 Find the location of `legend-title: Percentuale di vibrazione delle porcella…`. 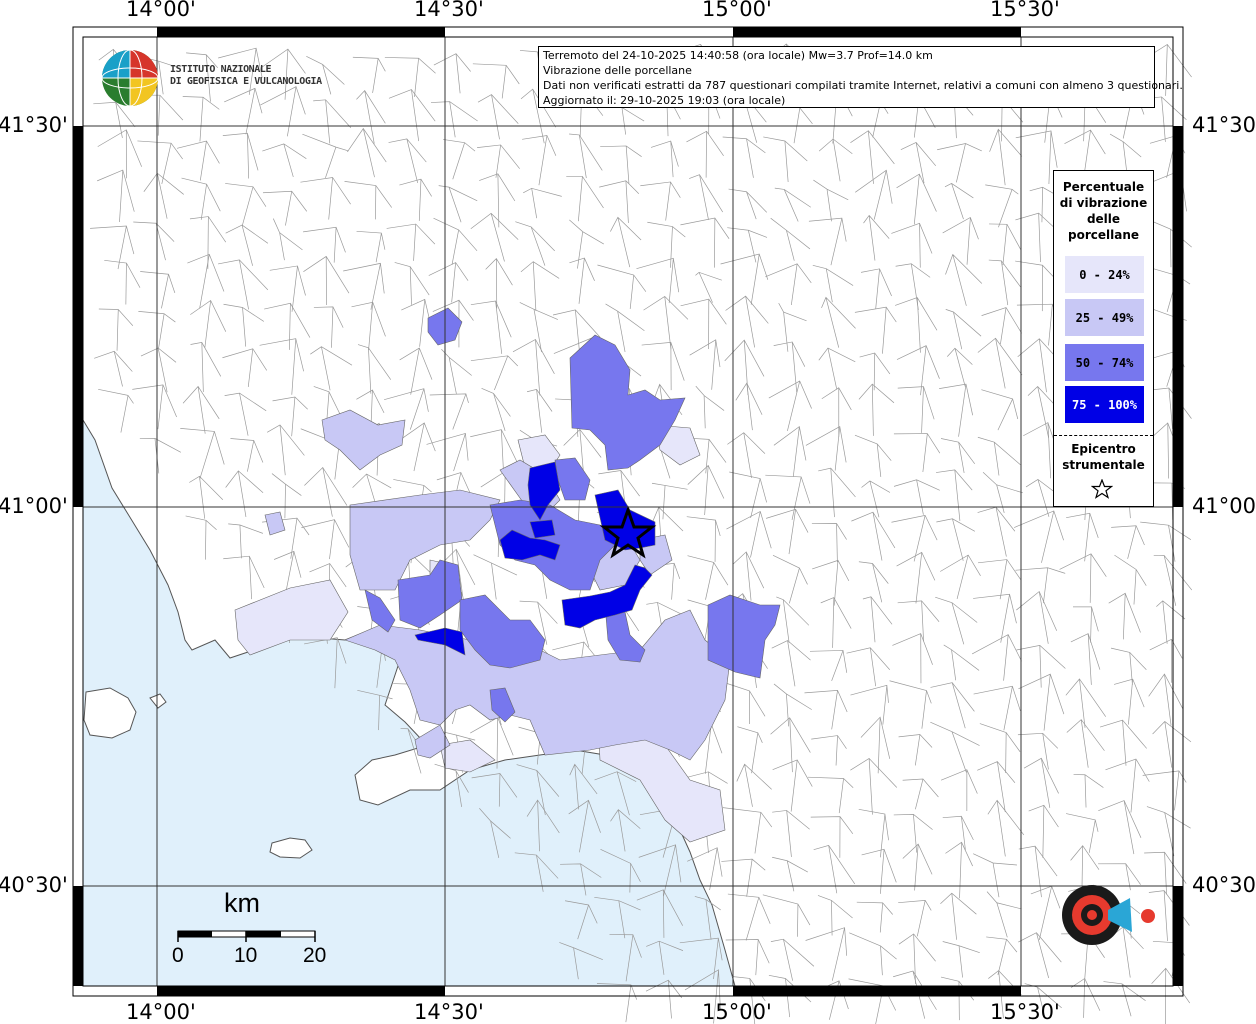

legend-title: Percentuale di vibrazione delle porcella… is located at coordinates (1103, 211).